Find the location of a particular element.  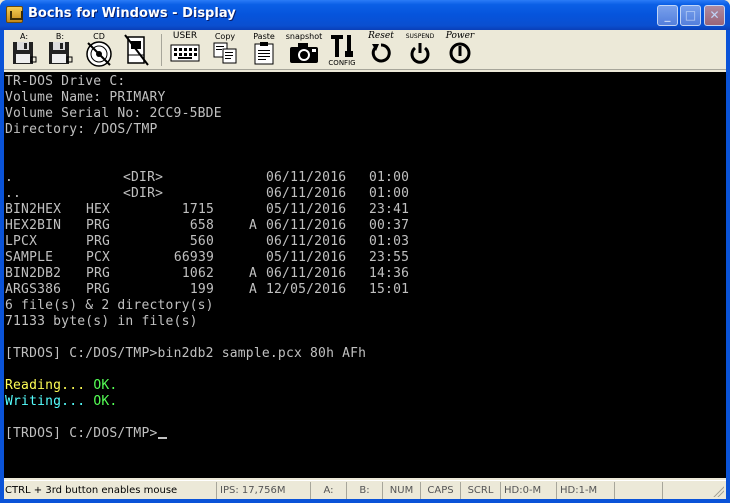

copy-button: Copy is located at coordinates (225, 50).